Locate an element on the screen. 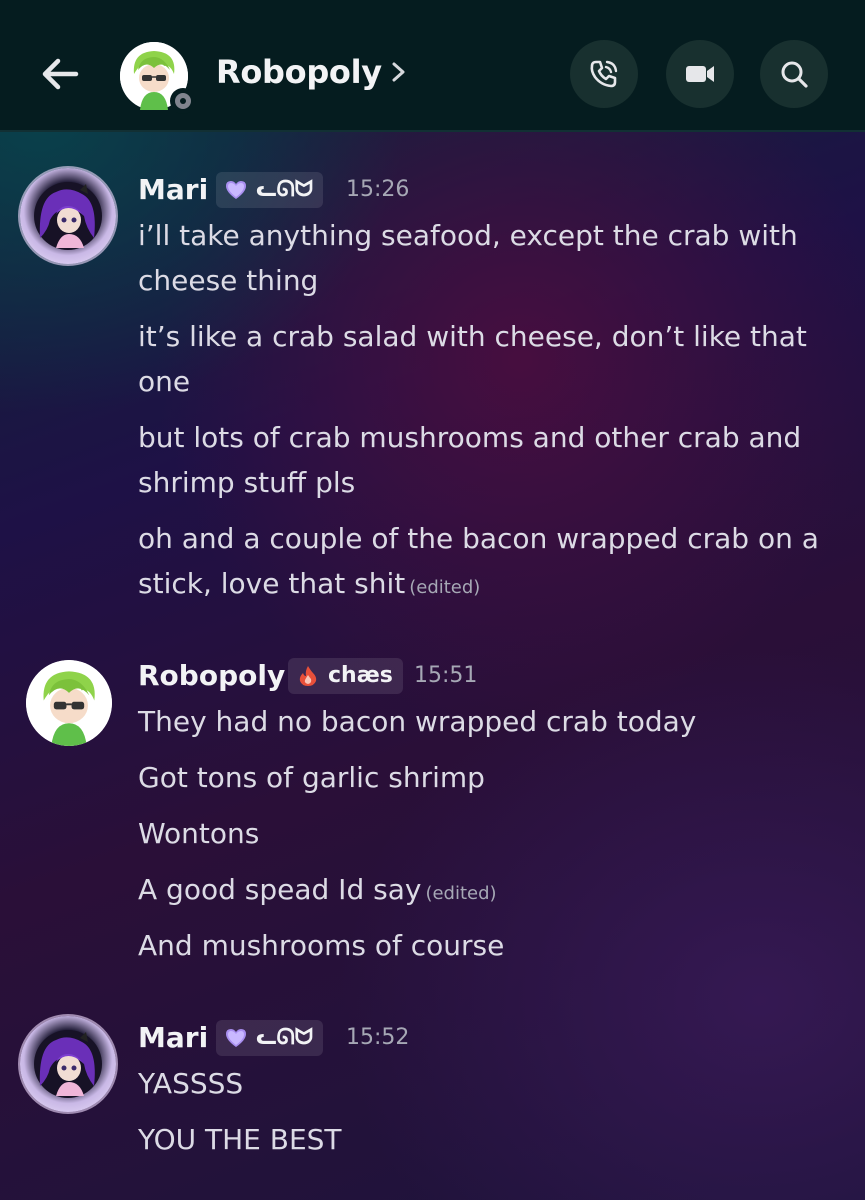 The height and width of the screenshot is (1200, 865). arrow-left-icon is located at coordinates (60, 74).